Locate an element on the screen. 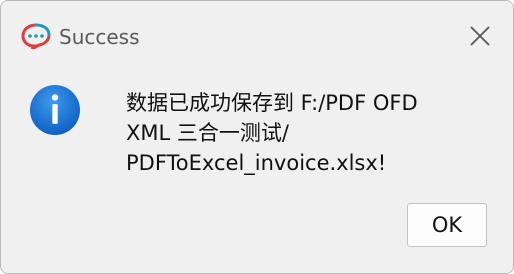  window-title: Success is located at coordinates (99, 37).